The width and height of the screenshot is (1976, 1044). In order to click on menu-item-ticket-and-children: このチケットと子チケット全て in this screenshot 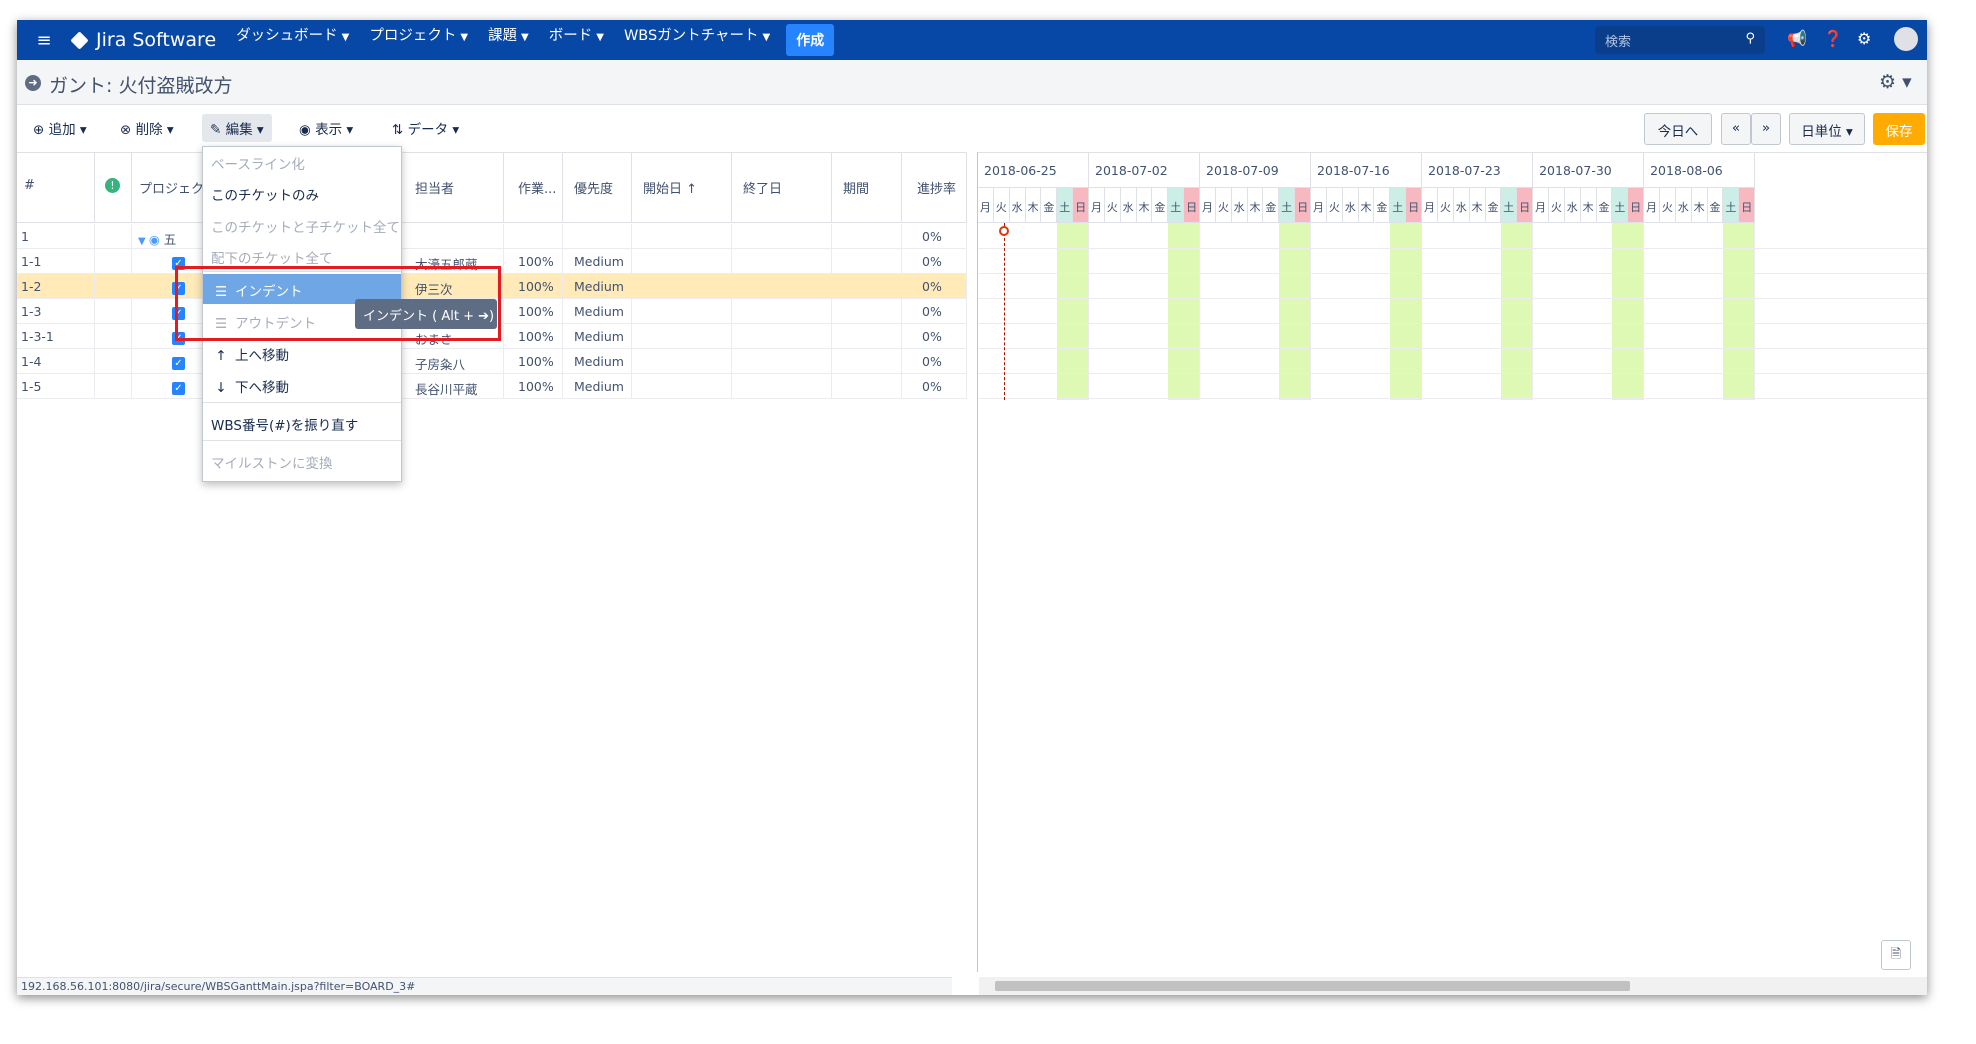, I will do `click(302, 225)`.